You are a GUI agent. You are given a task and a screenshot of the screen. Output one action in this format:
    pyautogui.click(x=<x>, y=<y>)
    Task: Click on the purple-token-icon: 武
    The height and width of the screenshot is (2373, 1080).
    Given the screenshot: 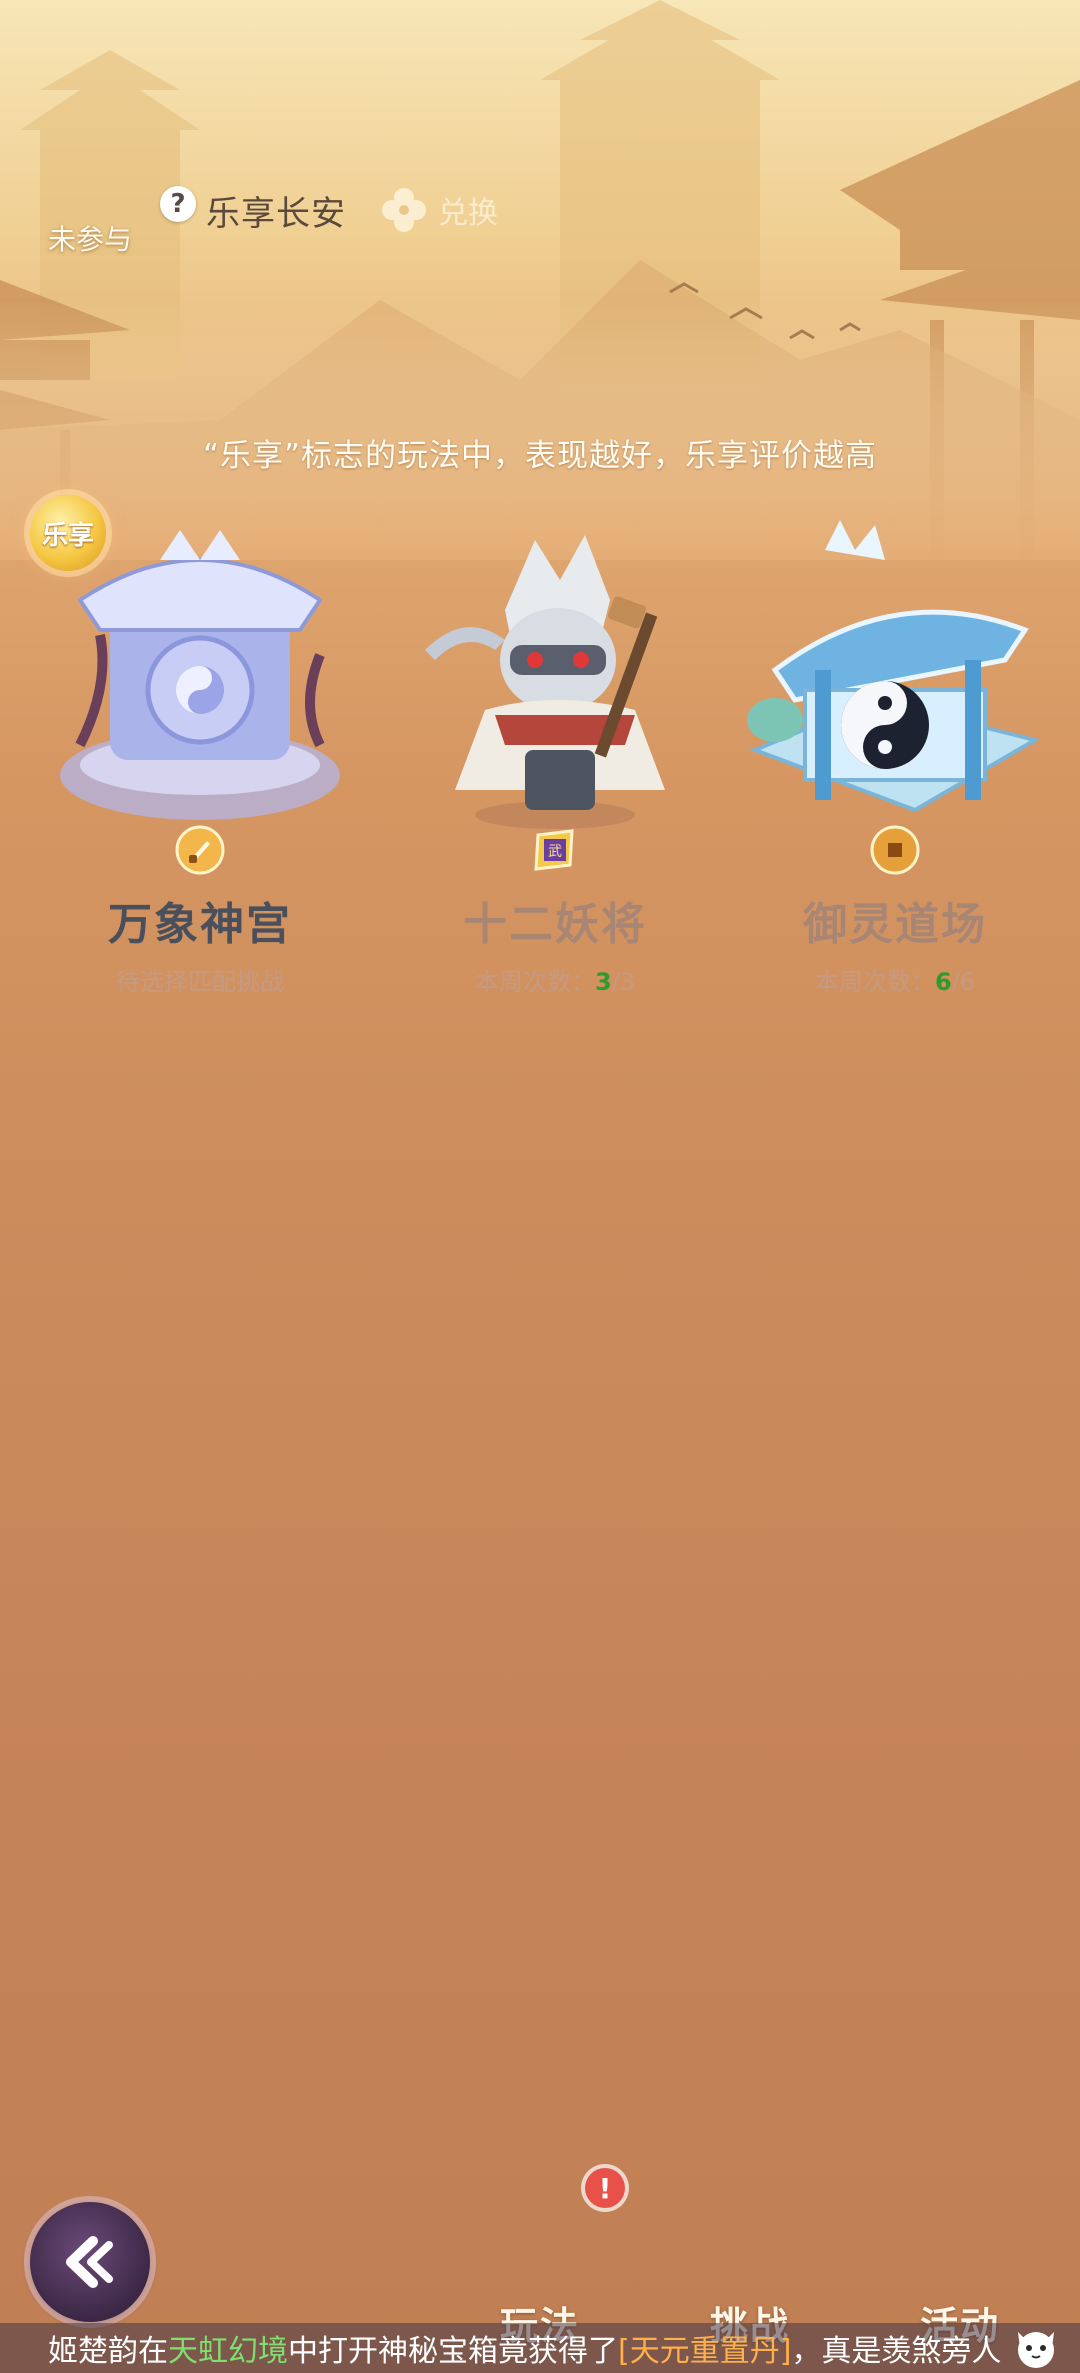 What is the action you would take?
    pyautogui.click(x=554, y=850)
    